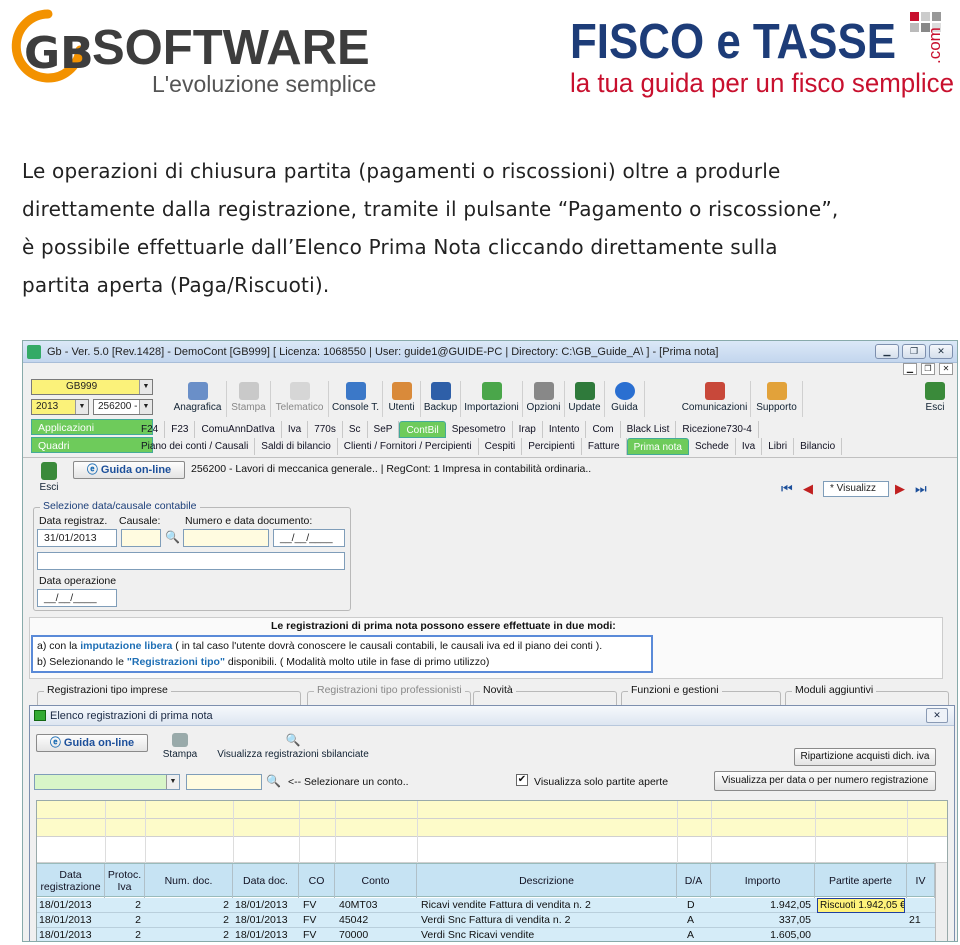 This screenshot has width=960, height=945. Describe the element at coordinates (544, 399) in the screenshot. I see `toolbar-opzioni-button: Opzioni` at that location.